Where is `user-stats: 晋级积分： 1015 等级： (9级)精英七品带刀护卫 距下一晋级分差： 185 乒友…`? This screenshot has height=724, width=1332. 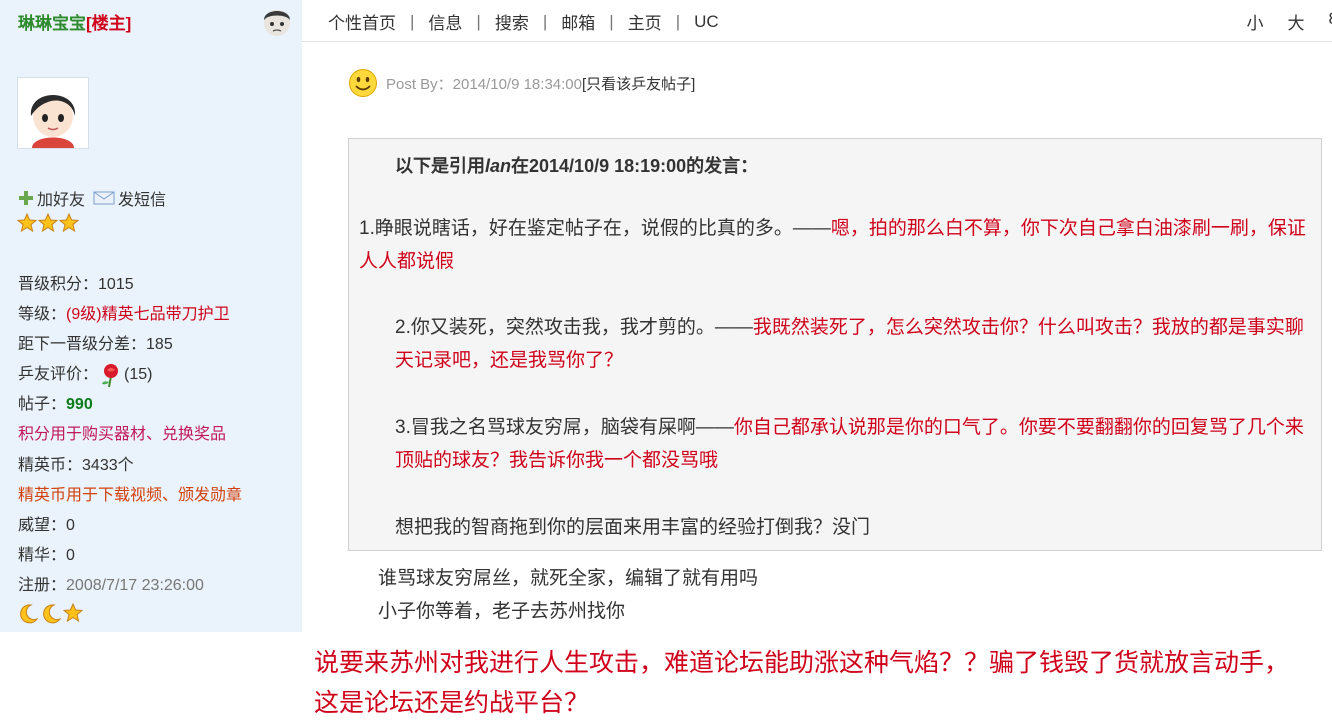
user-stats: 晋级积分： 1015 等级： (9级)精英七品带刀护卫 距下一晋级分差： 185 乒友… is located at coordinates (130, 435).